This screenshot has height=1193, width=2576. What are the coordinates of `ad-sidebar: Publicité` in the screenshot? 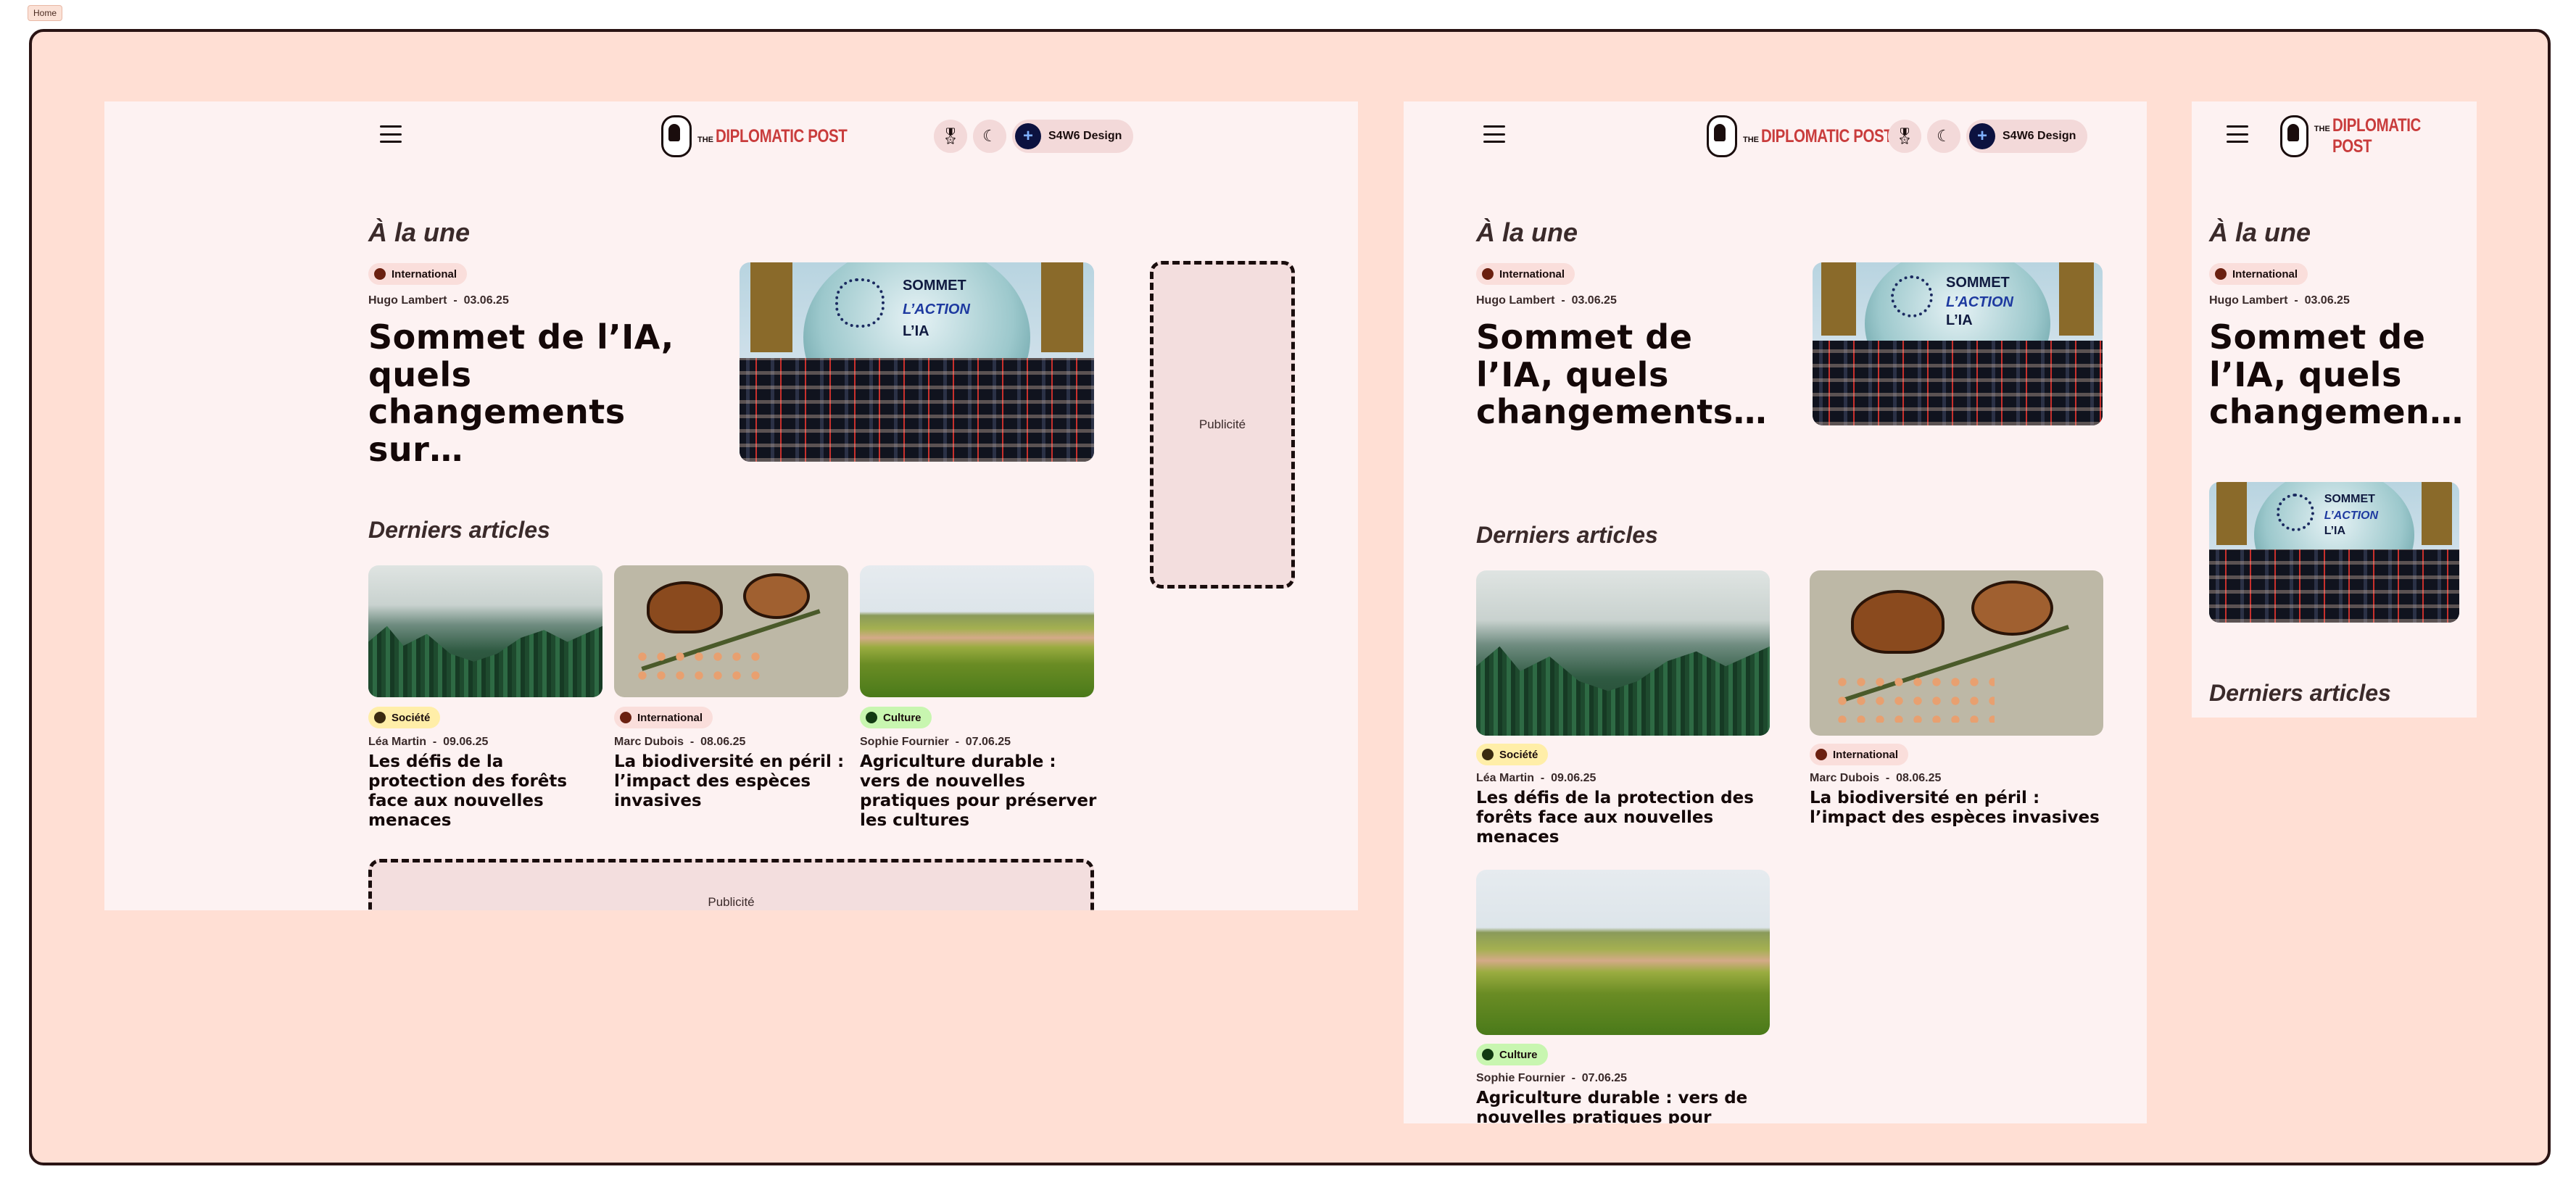 It's located at (1222, 425).